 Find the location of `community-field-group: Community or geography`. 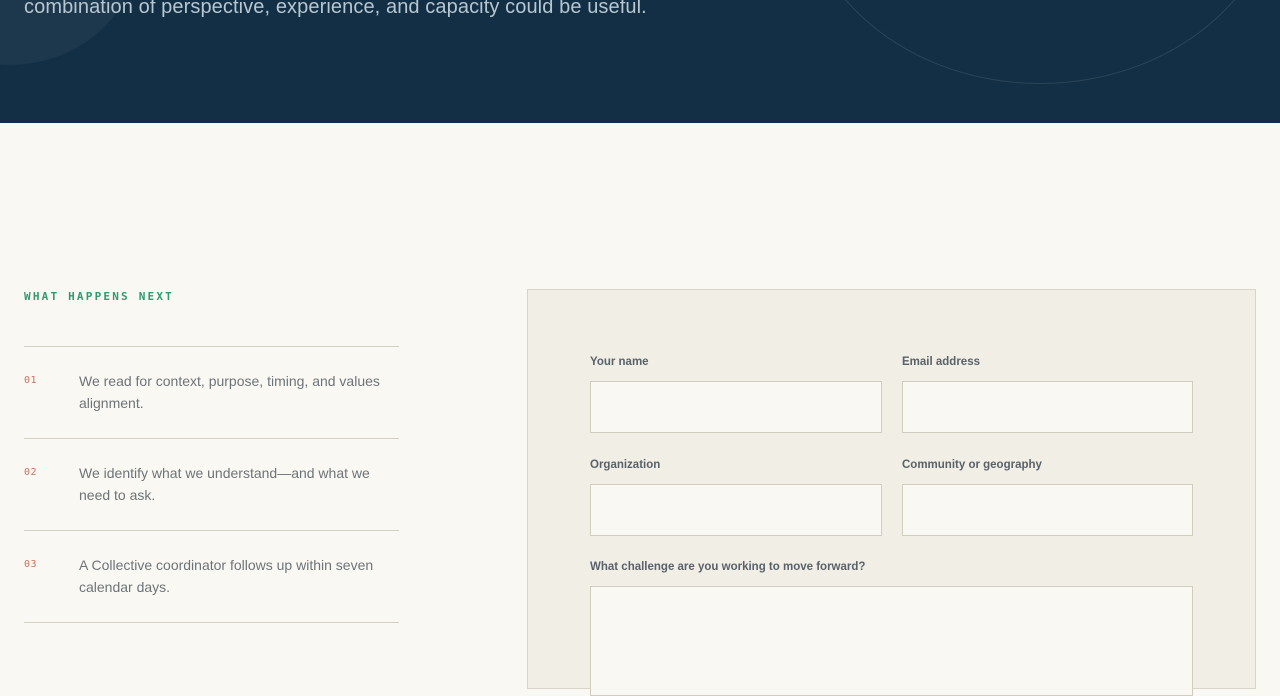

community-field-group: Community or geography is located at coordinates (1047, 497).